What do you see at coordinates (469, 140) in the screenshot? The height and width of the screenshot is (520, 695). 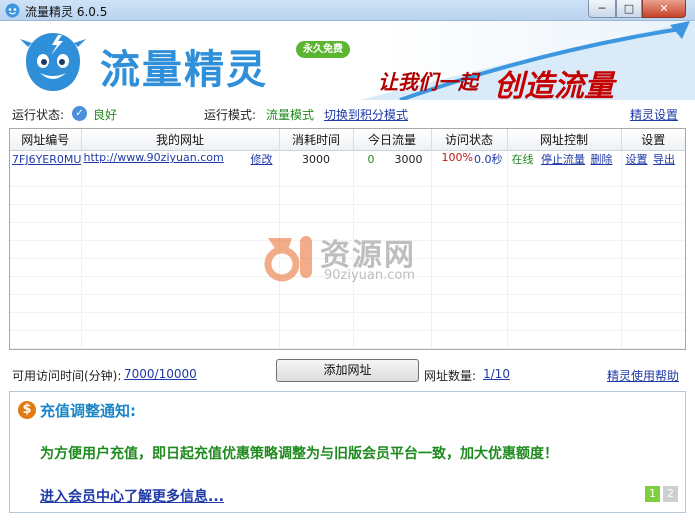 I see `col-visit-status: 访问状态` at bounding box center [469, 140].